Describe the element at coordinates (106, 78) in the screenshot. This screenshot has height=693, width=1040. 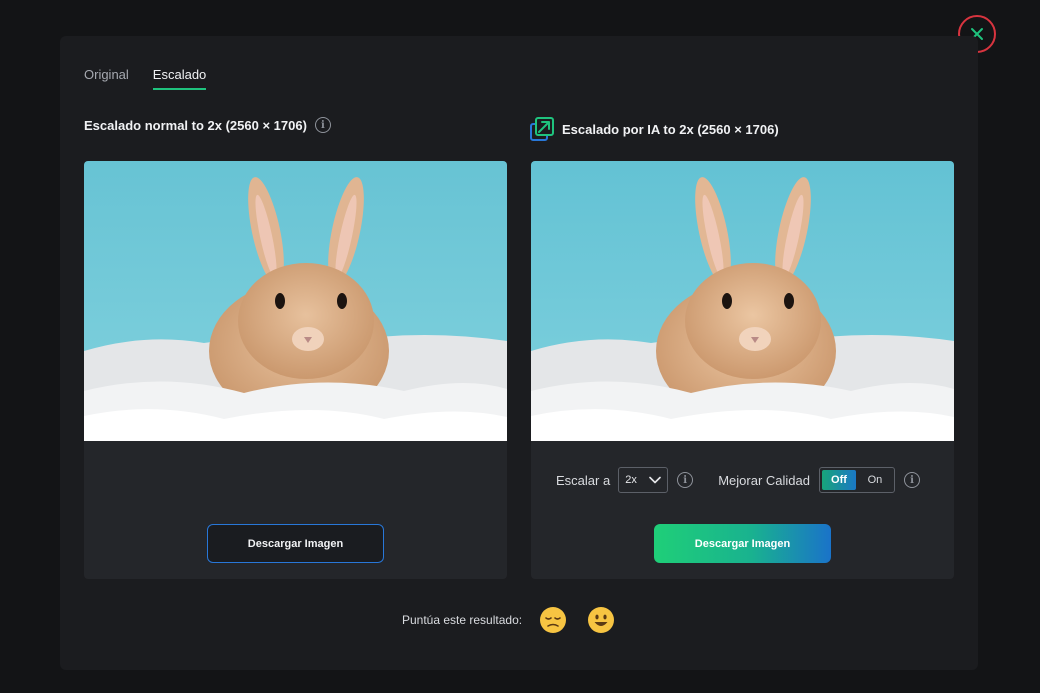
I see `tab-original: Original` at that location.